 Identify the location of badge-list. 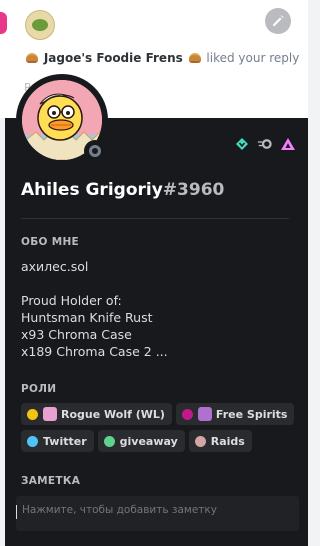
(265, 144).